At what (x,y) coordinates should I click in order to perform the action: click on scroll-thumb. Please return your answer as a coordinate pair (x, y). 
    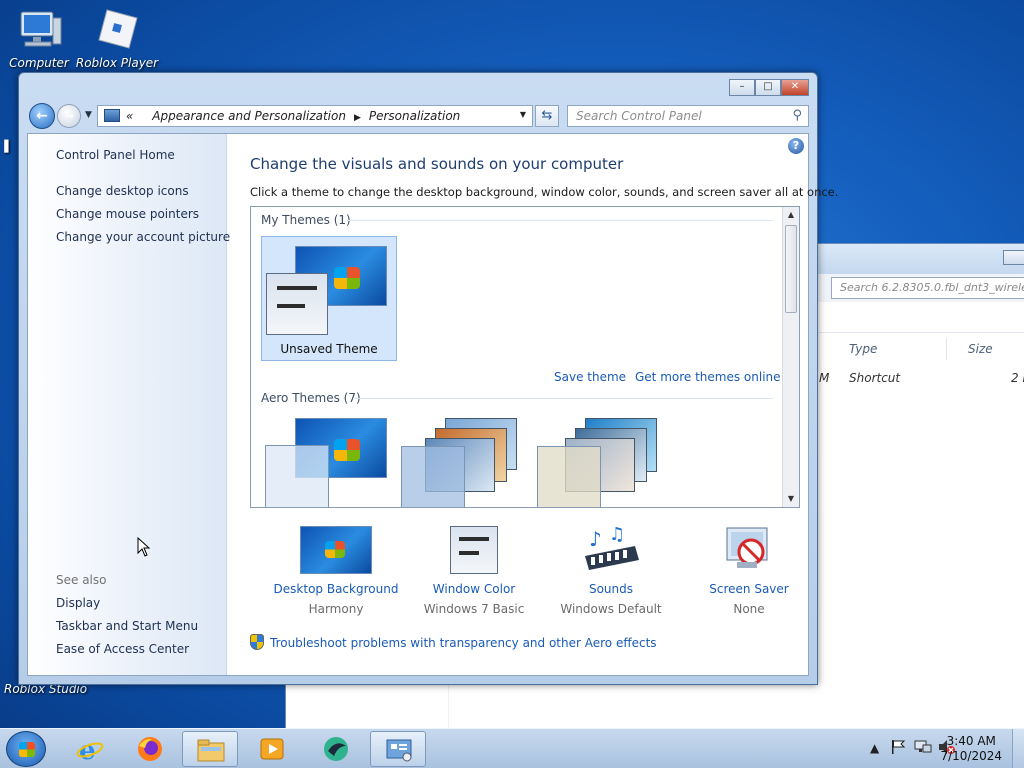
    Looking at the image, I should click on (791, 269).